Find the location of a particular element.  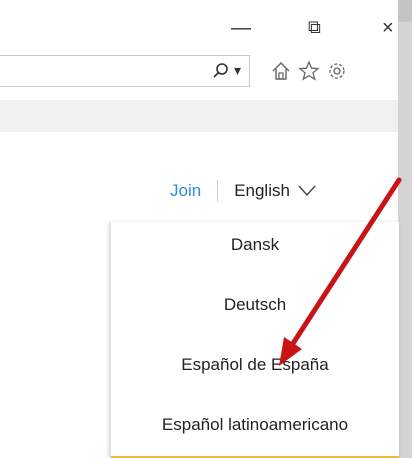

language-selector: English is located at coordinates (275, 191).